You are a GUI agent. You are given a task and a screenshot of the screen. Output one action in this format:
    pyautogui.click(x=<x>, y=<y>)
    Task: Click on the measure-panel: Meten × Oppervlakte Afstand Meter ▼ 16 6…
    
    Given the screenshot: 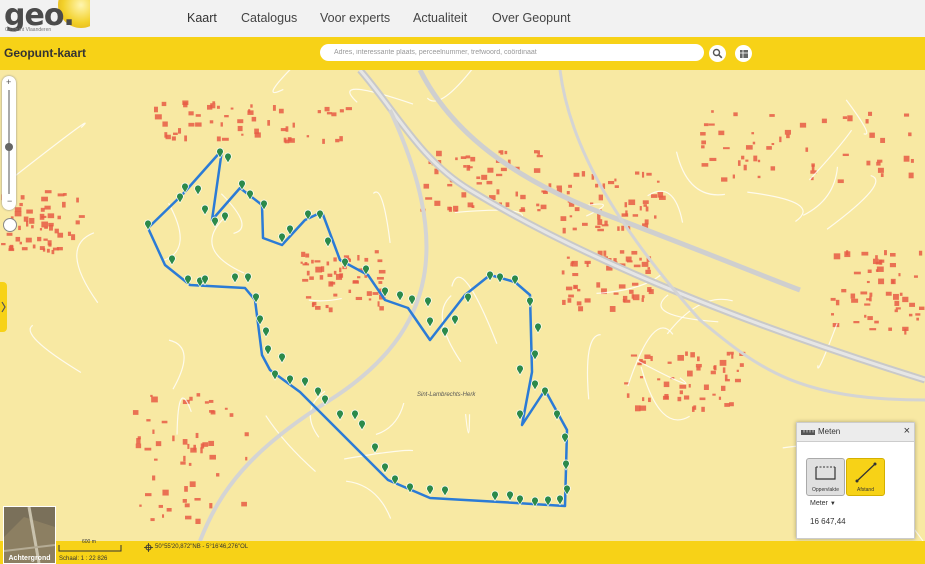 What is the action you would take?
    pyautogui.click(x=855, y=480)
    